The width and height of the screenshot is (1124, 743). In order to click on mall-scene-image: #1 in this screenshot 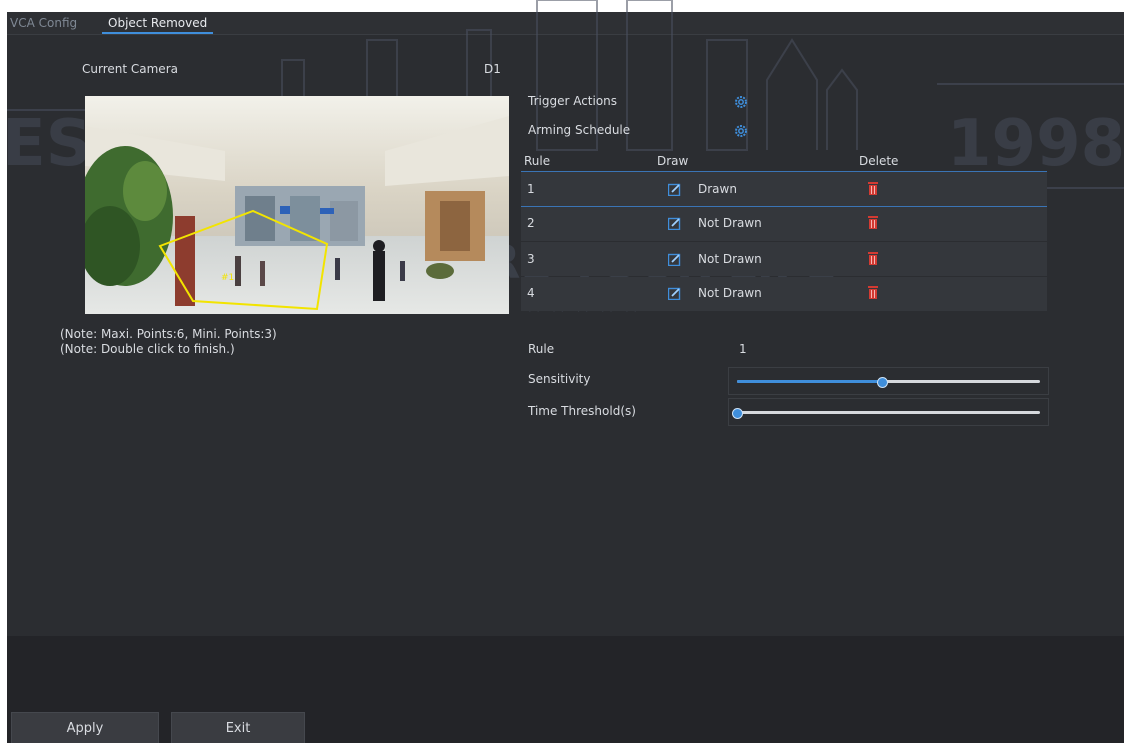, I will do `click(297, 205)`.